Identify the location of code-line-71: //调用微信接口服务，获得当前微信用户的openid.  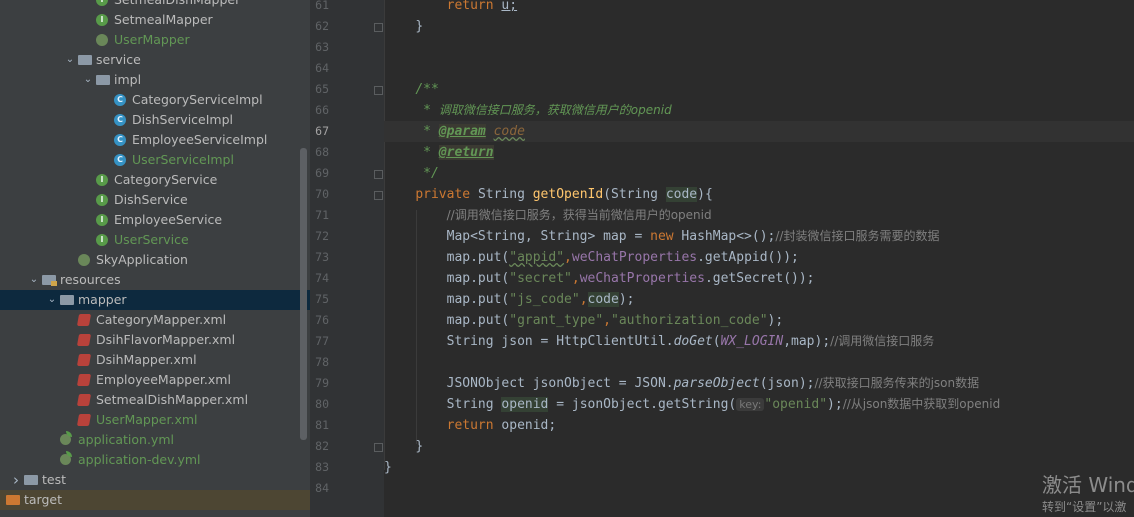
(759, 215).